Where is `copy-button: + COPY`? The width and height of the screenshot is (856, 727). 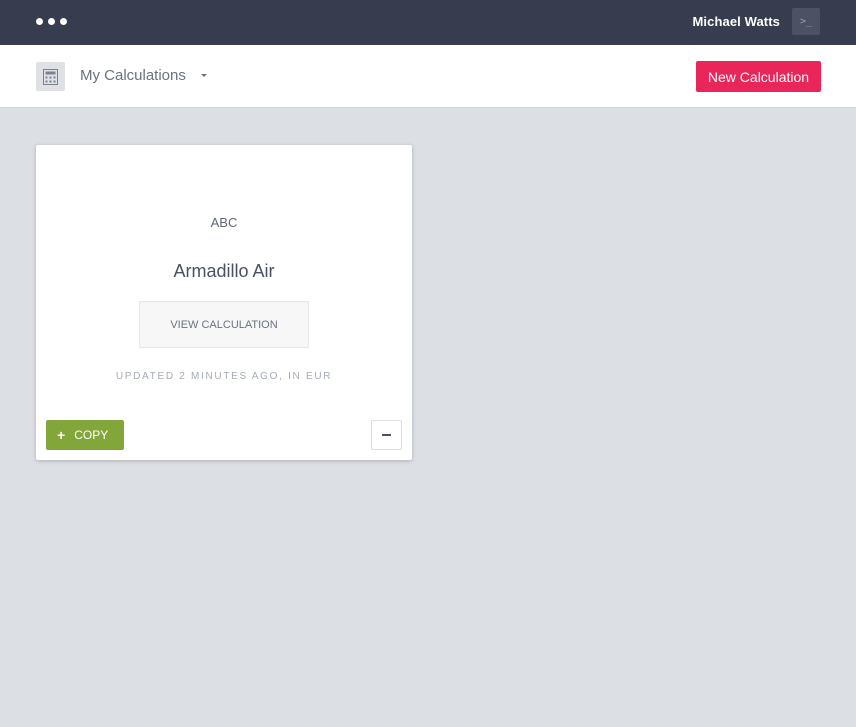 copy-button: + COPY is located at coordinates (85, 435).